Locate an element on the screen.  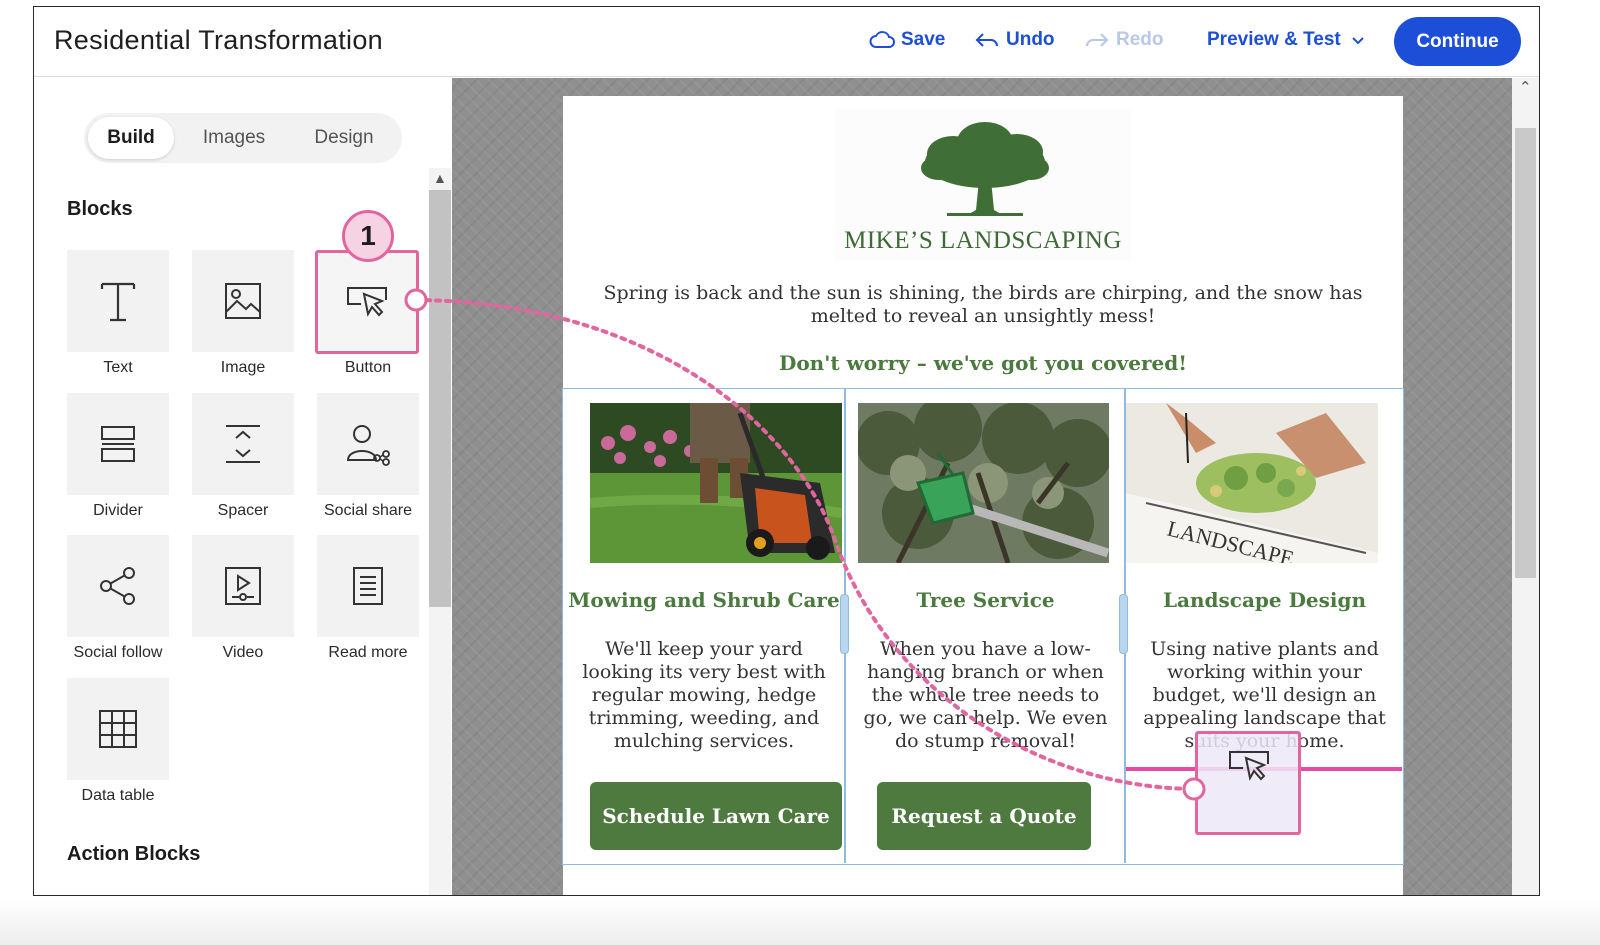
undo-button: Undo is located at coordinates (1014, 40).